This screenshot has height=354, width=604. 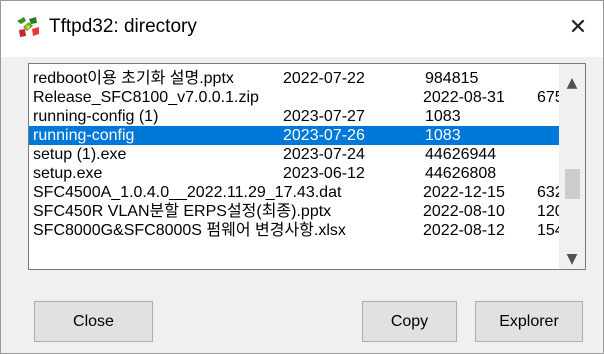 I want to click on file-name: running-config (1), so click(x=96, y=116).